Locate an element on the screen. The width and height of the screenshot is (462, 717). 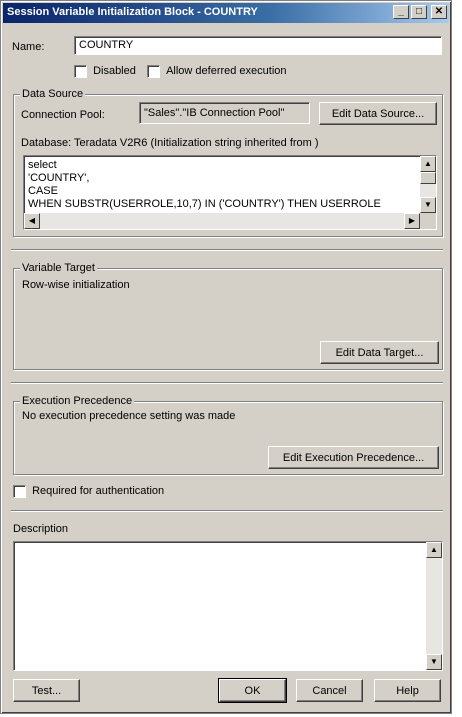
connection-pool-field: "Sales"."IB Connection Pool" is located at coordinates (224, 113).